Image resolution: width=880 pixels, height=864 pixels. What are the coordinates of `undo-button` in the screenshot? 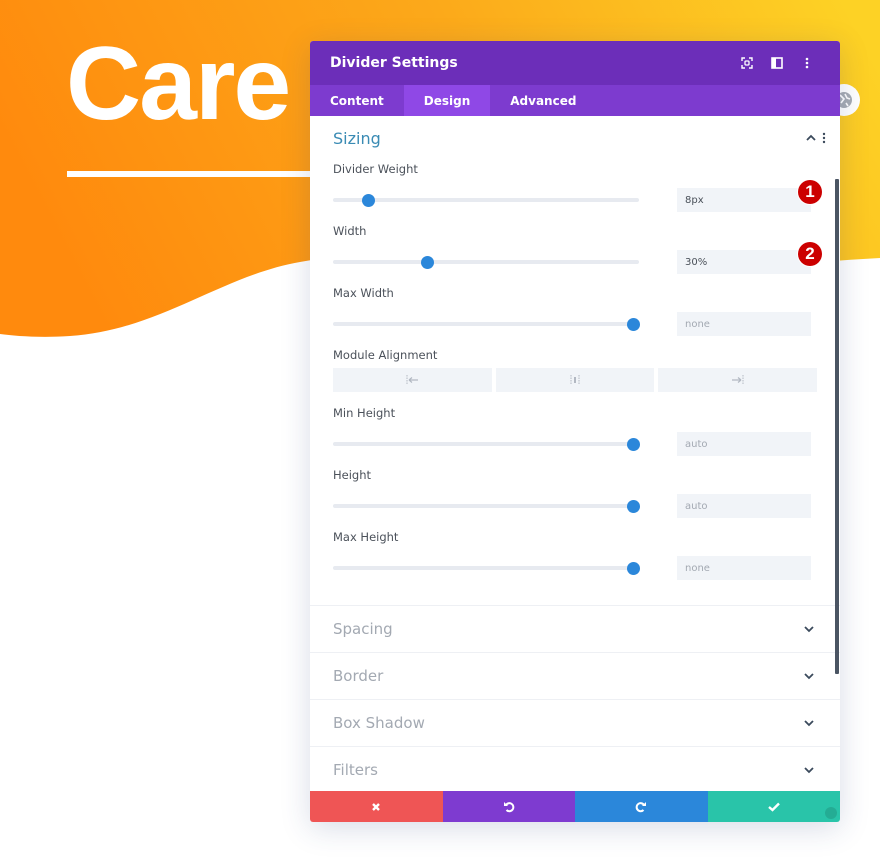 It's located at (508, 806).